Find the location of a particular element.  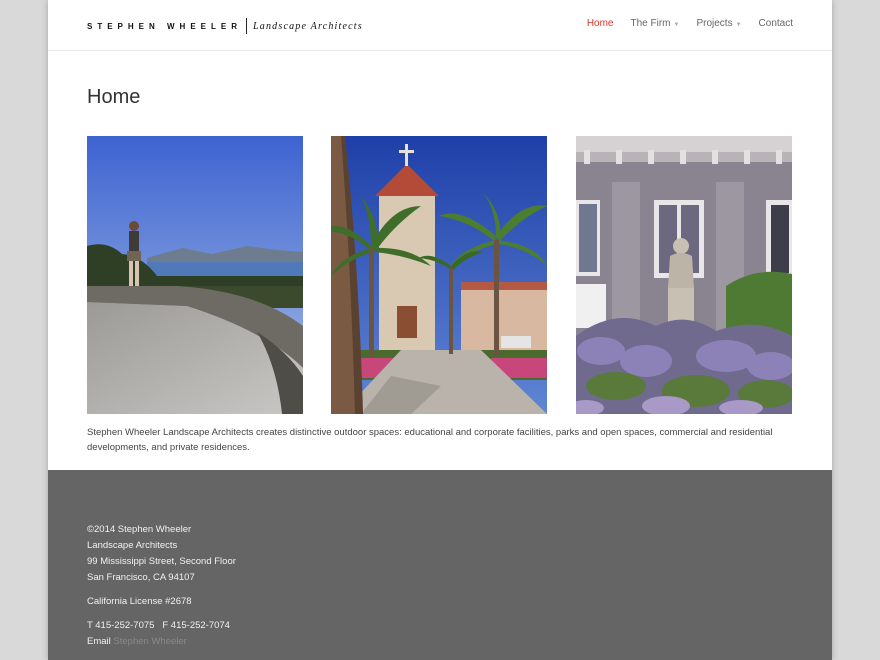

footer-firm-name: Landscape Architects is located at coordinates (132, 545).